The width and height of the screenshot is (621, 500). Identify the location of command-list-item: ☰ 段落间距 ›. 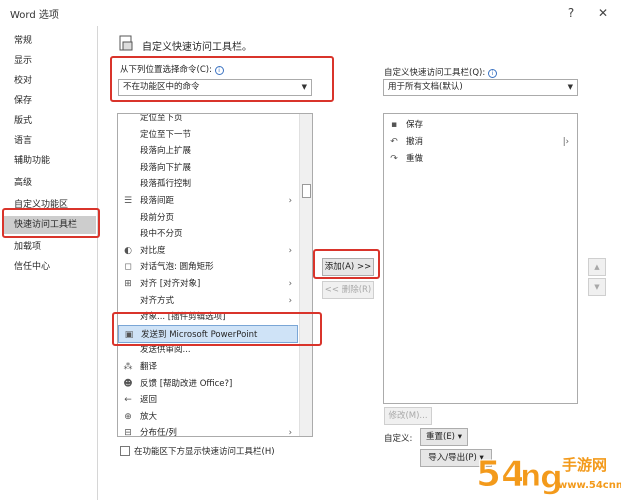
(209, 201).